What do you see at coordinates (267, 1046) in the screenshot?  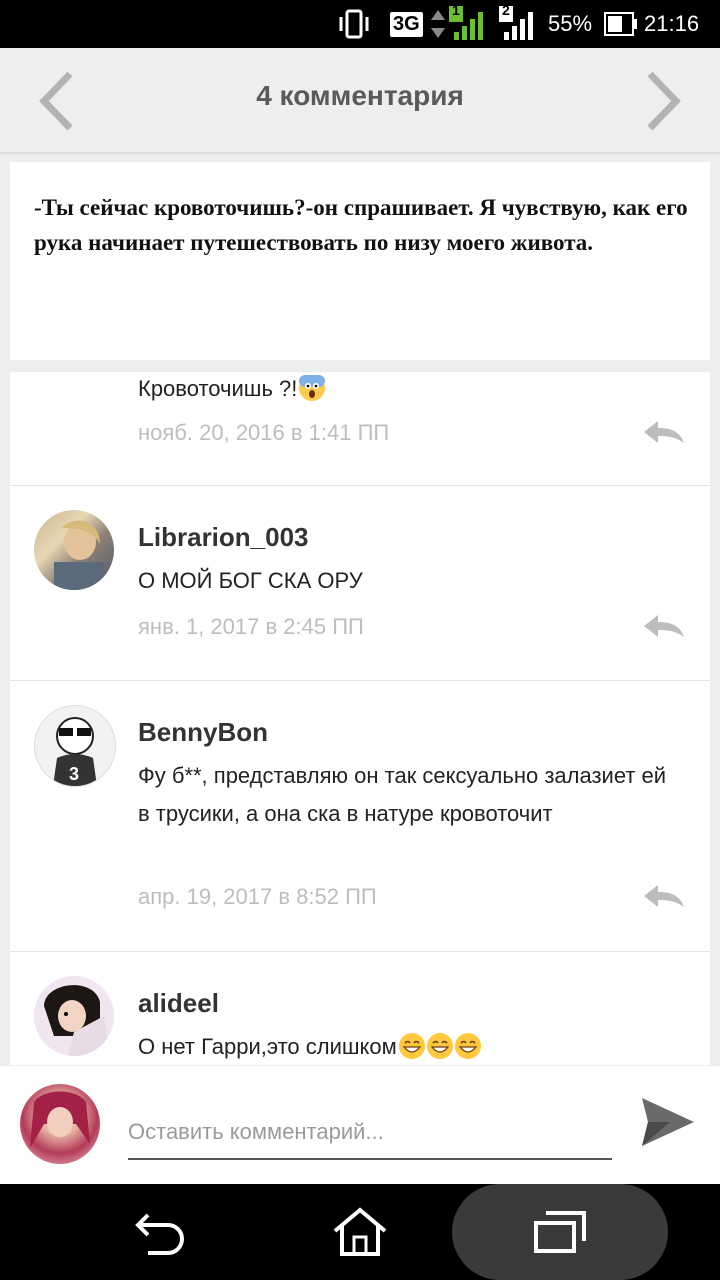 I see `comment-text-content: О нет Гарри,это слишком` at bounding box center [267, 1046].